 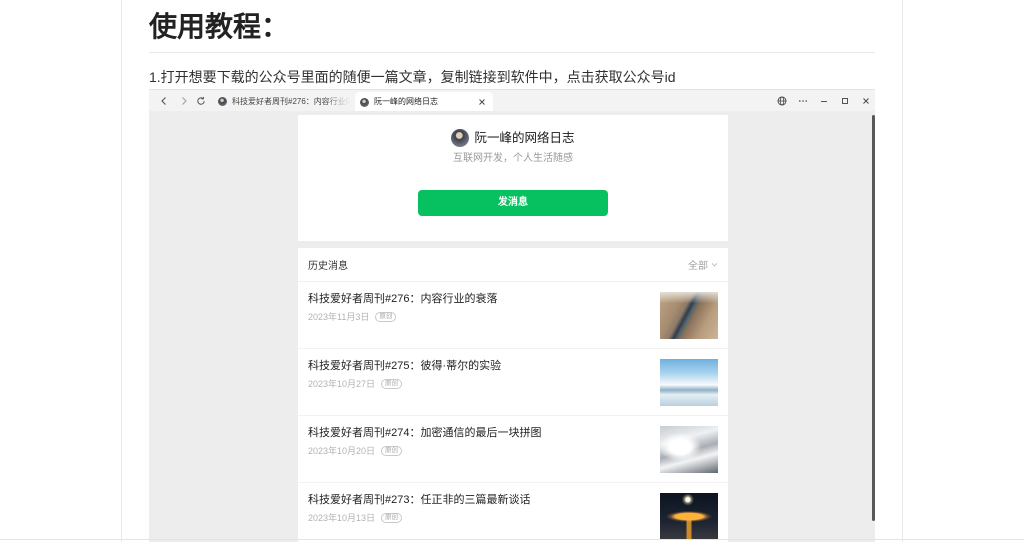 I want to click on tab-article: 科技爱好者周刊#276：内容行业的, so click(x=283, y=101).